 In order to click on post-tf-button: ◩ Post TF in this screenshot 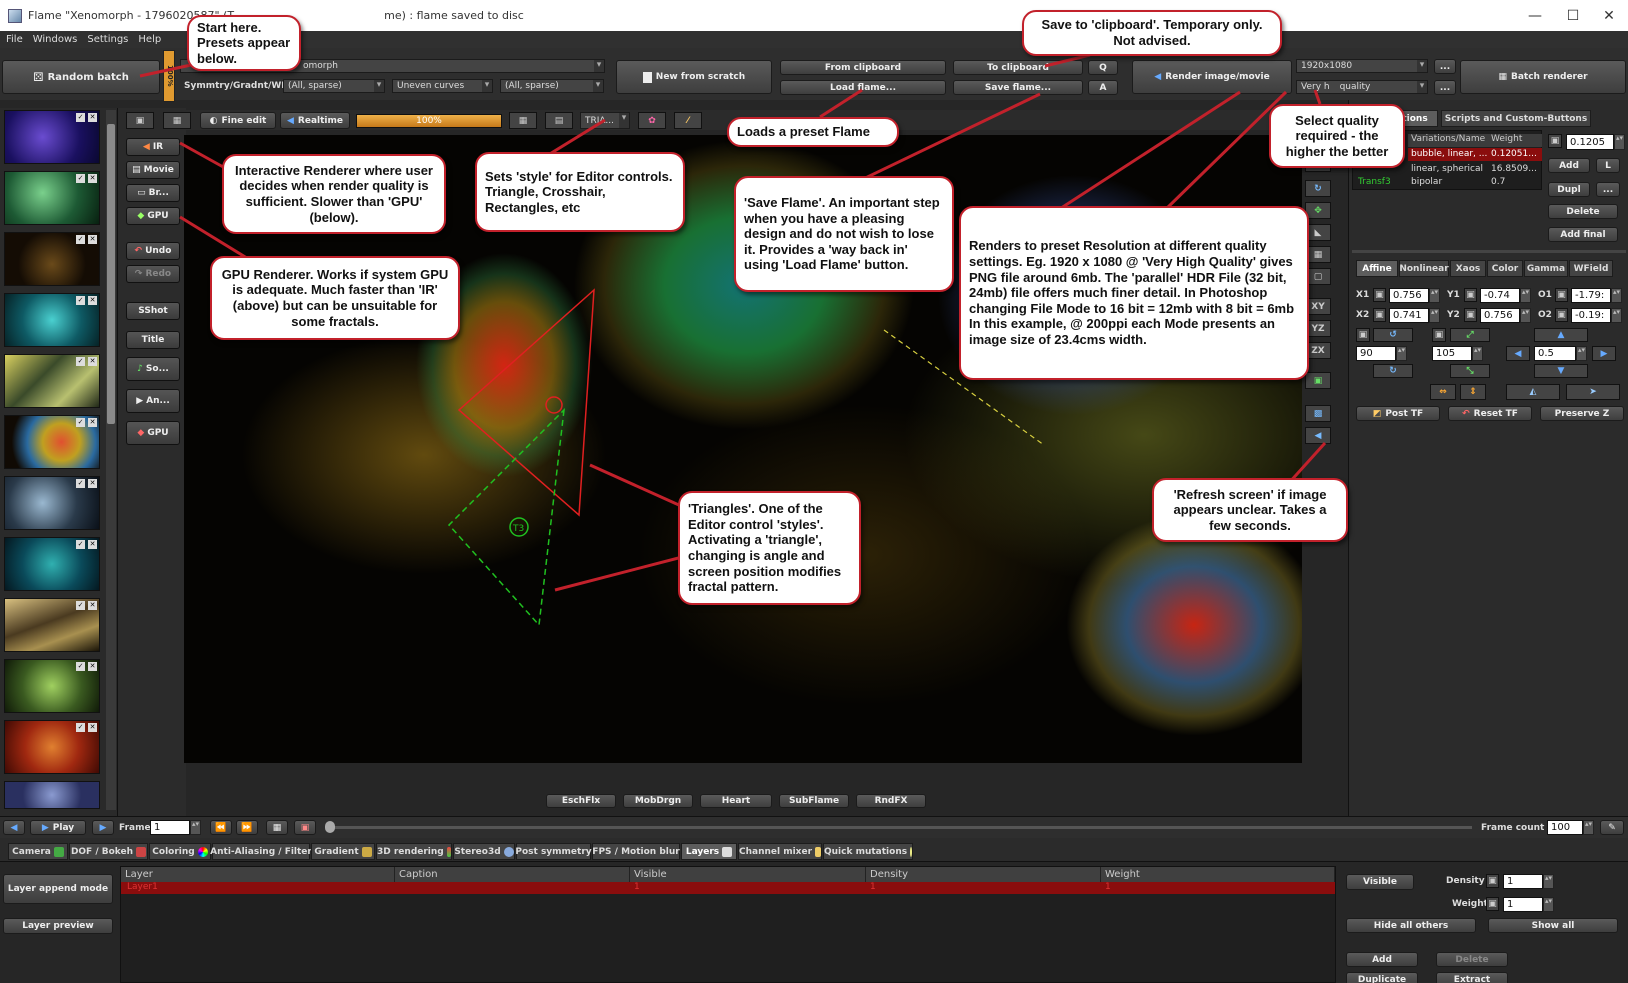, I will do `click(1398, 413)`.